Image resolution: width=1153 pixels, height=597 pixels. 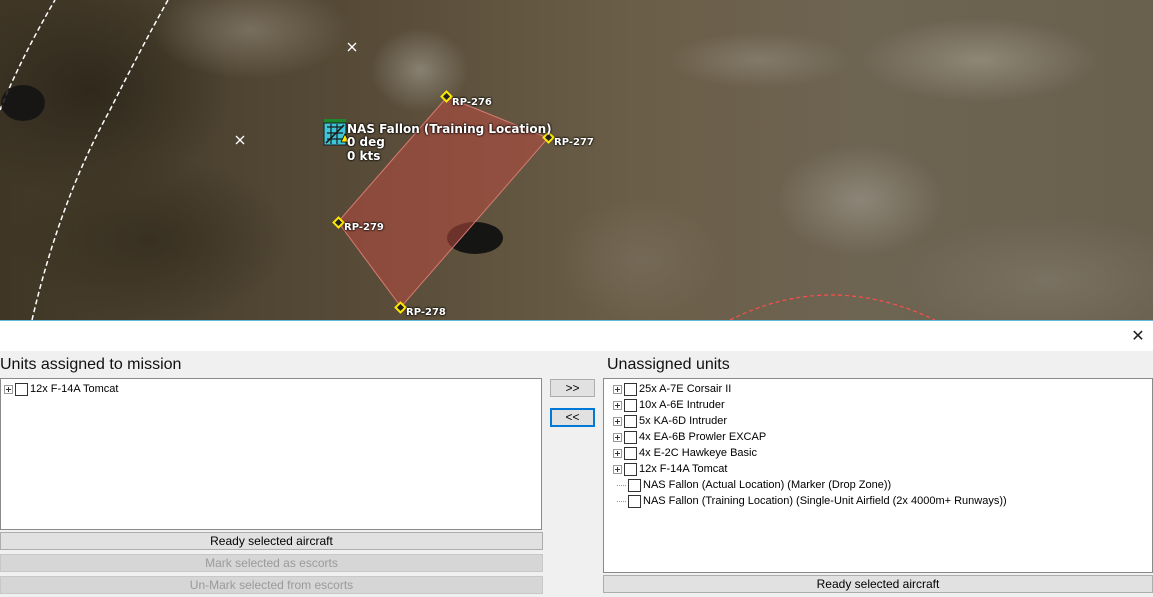 I want to click on mark-escorts-button: Mark selected as escorts, so click(x=271, y=563).